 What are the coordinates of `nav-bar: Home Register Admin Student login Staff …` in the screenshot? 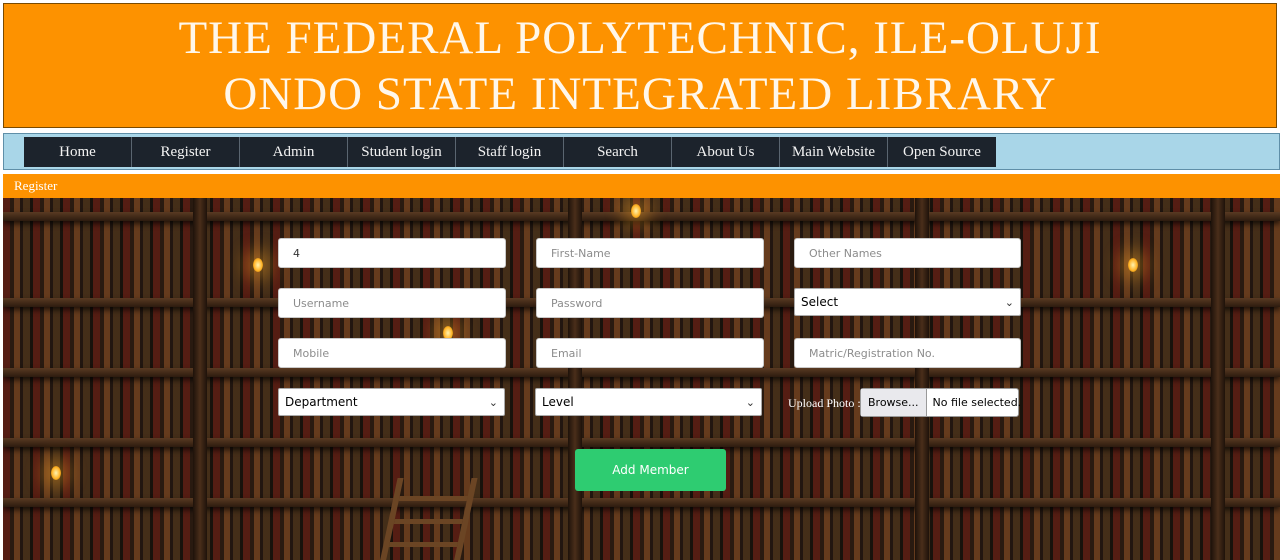 It's located at (641, 151).